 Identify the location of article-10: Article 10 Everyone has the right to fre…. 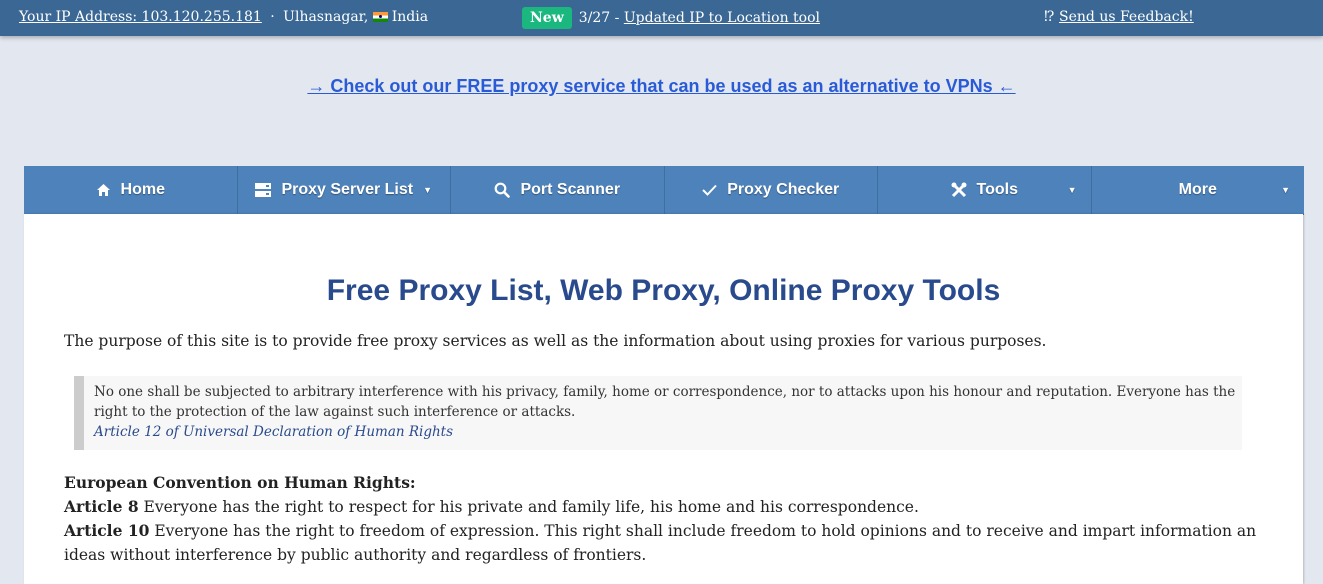
(664, 543).